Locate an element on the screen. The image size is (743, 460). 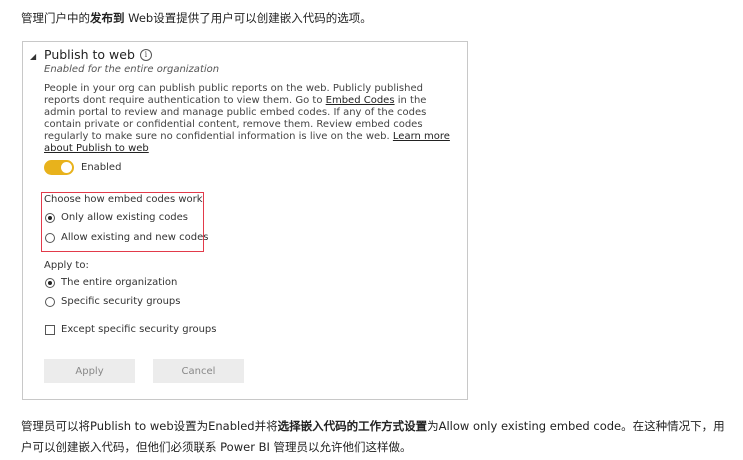
except-groups-checkbox-row: Except specific security groups is located at coordinates (130, 329).